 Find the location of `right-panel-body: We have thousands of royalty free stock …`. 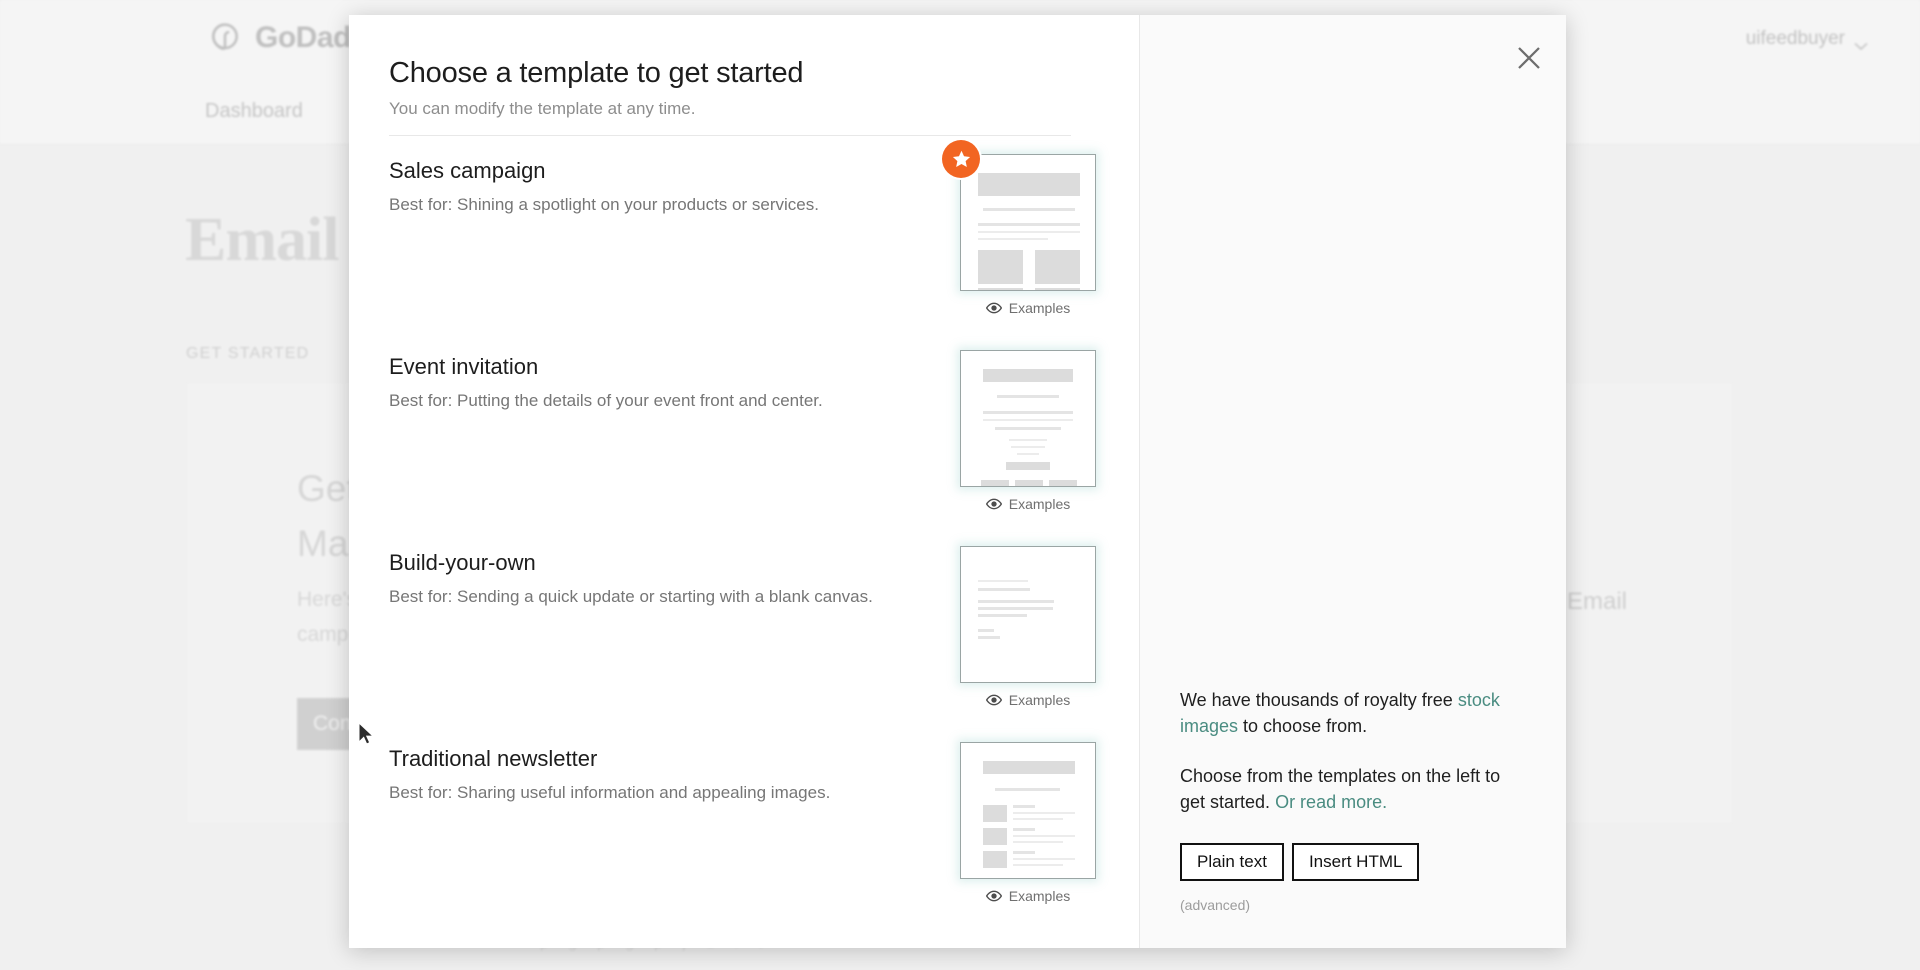

right-panel-body: We have thousands of royalty free stock … is located at coordinates (1353, 800).